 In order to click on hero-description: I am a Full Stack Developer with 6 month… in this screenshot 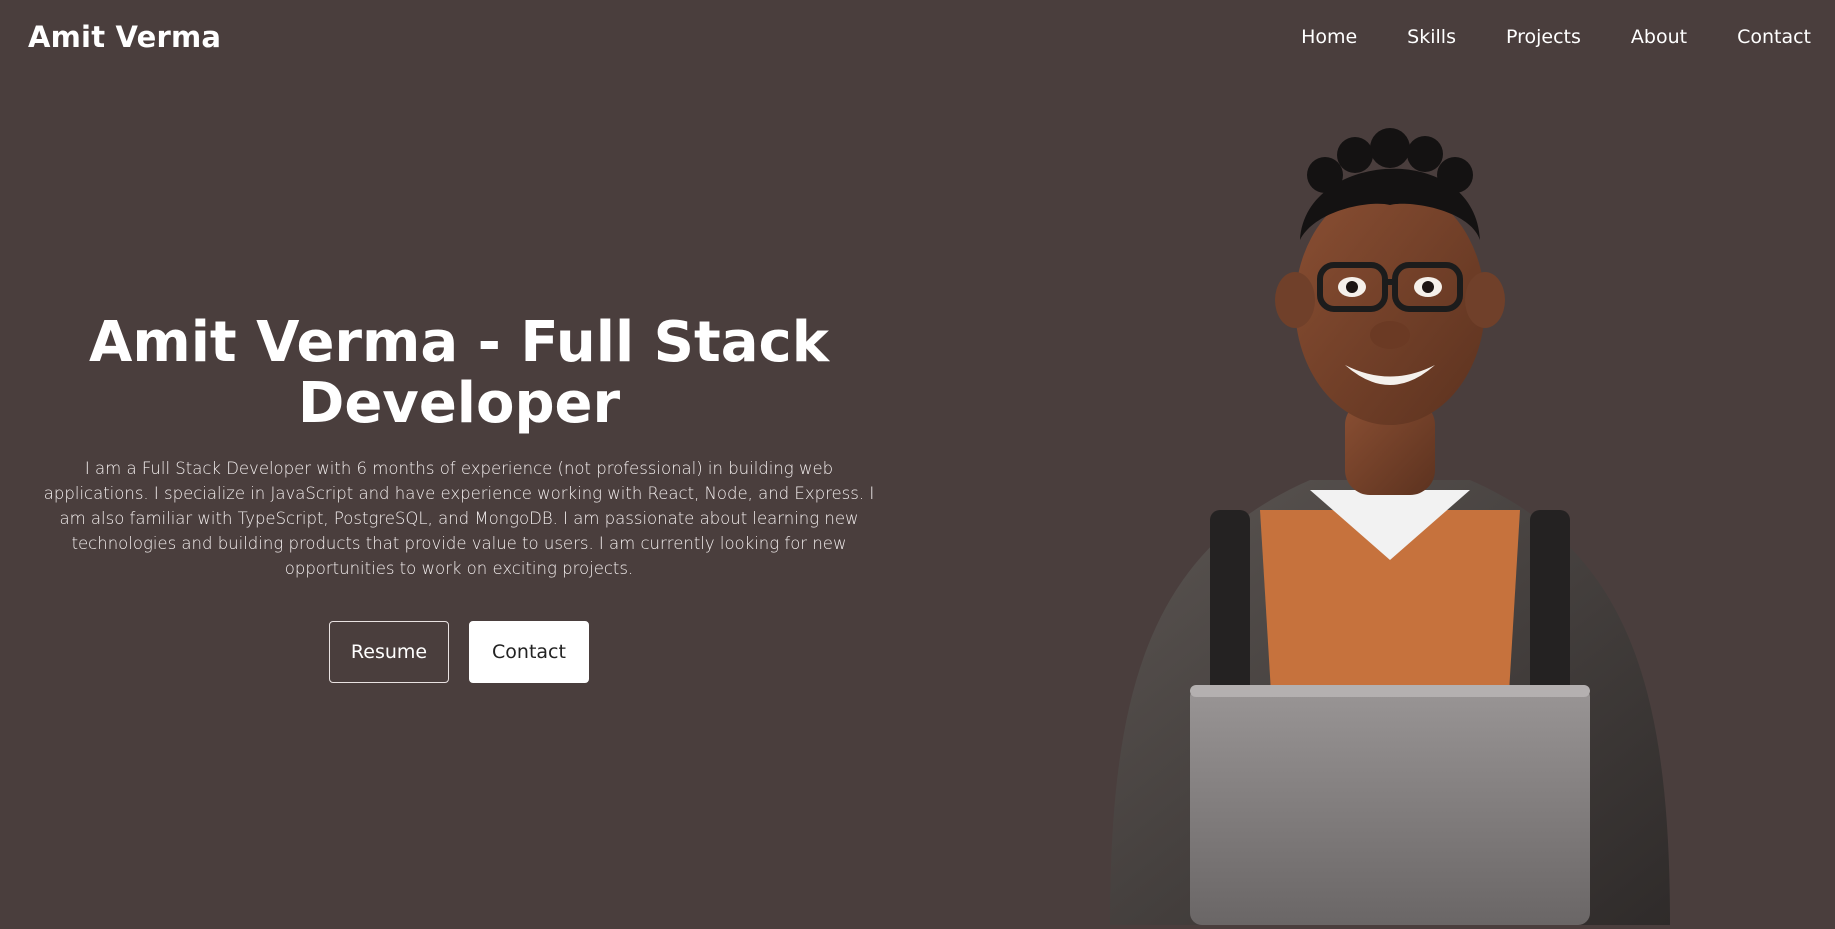, I will do `click(459, 518)`.